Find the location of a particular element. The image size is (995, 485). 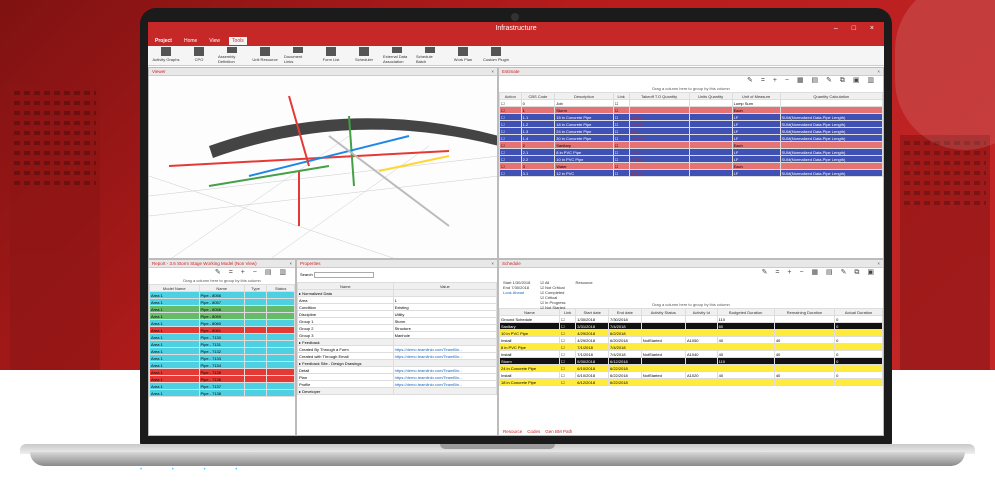

table-row: Area 1 Pipe - 7135 is located at coordinates (222, 372).